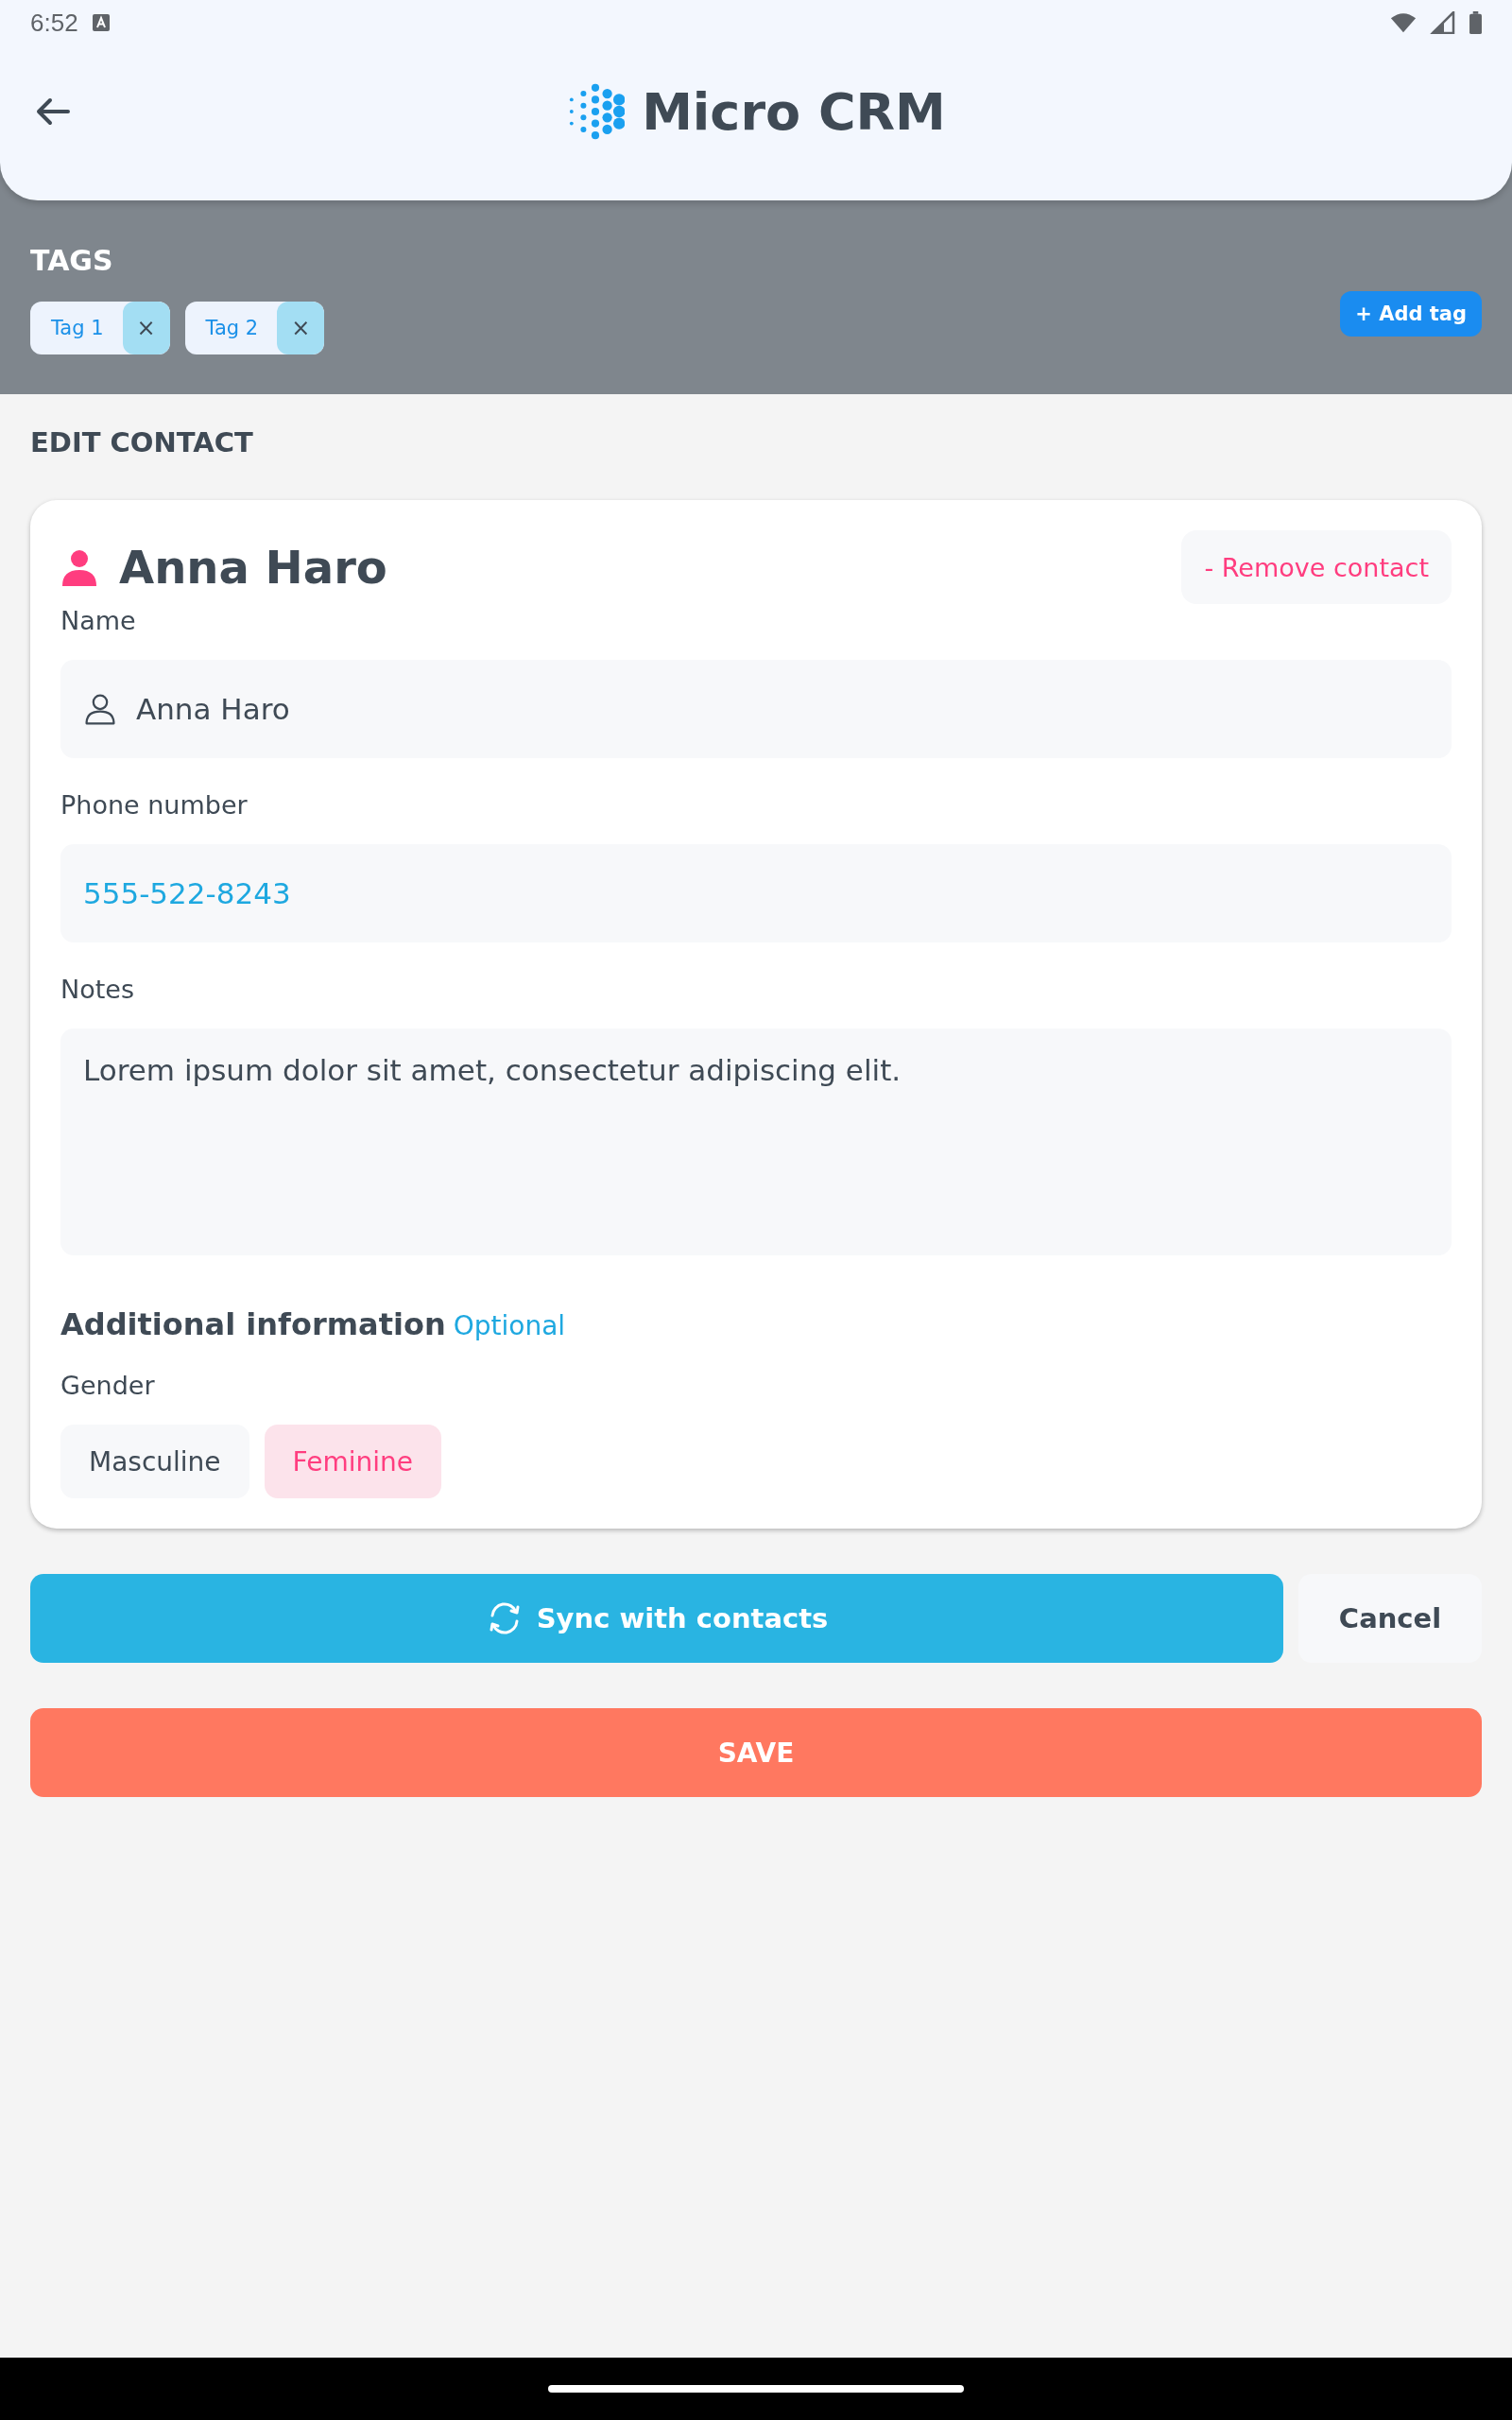 This screenshot has width=1512, height=2420. What do you see at coordinates (656, 1618) in the screenshot?
I see `sync-button: Sync with contacts` at bounding box center [656, 1618].